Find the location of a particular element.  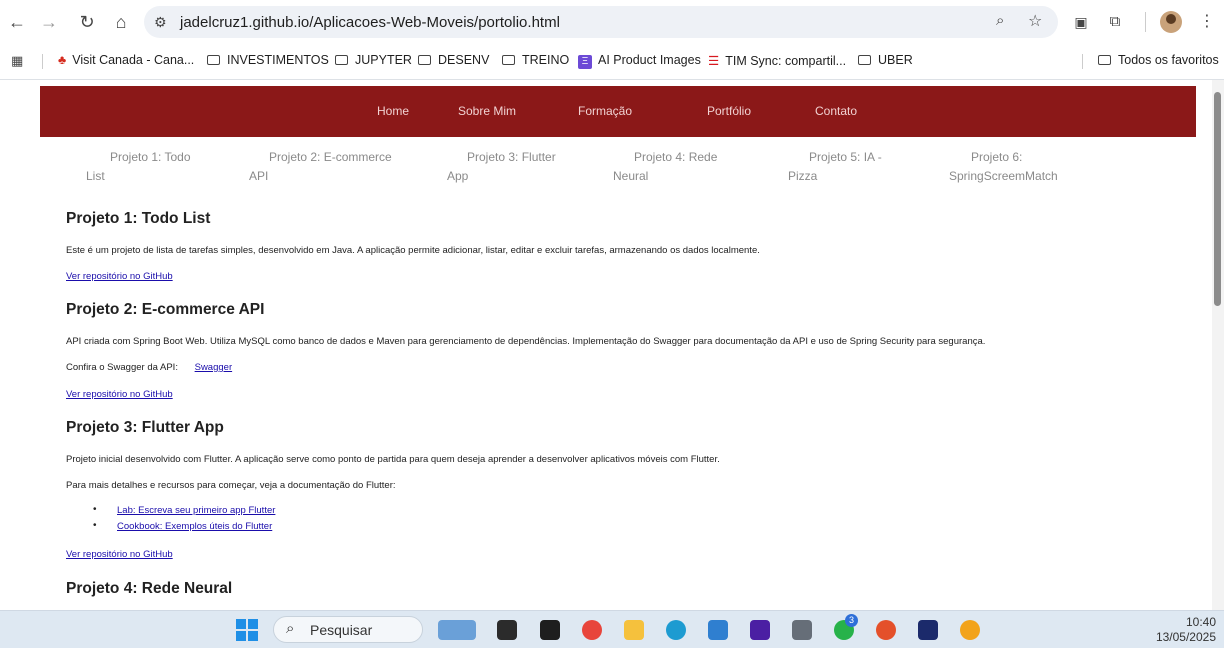

subnav-line-2: App is located at coordinates (458, 176).